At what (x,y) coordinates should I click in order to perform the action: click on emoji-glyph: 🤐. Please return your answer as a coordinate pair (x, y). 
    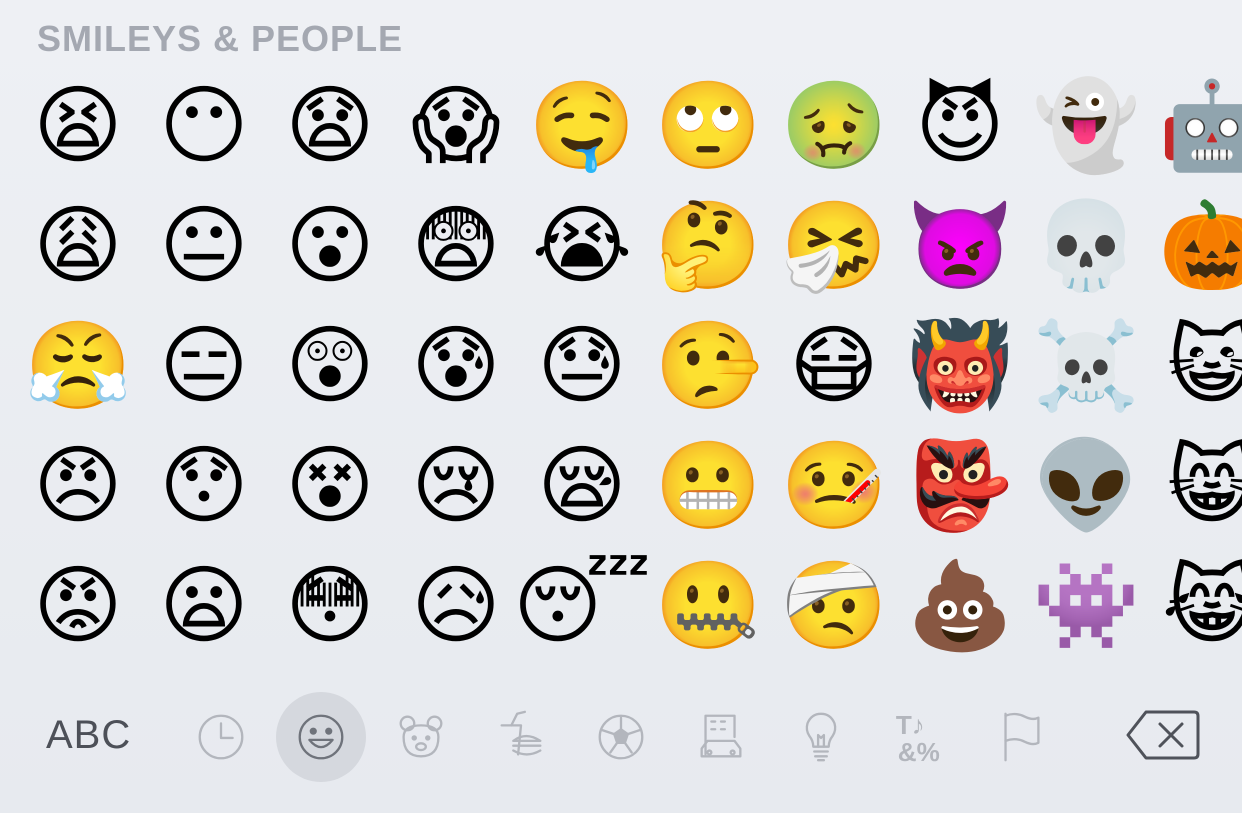
    Looking at the image, I should click on (708, 606).